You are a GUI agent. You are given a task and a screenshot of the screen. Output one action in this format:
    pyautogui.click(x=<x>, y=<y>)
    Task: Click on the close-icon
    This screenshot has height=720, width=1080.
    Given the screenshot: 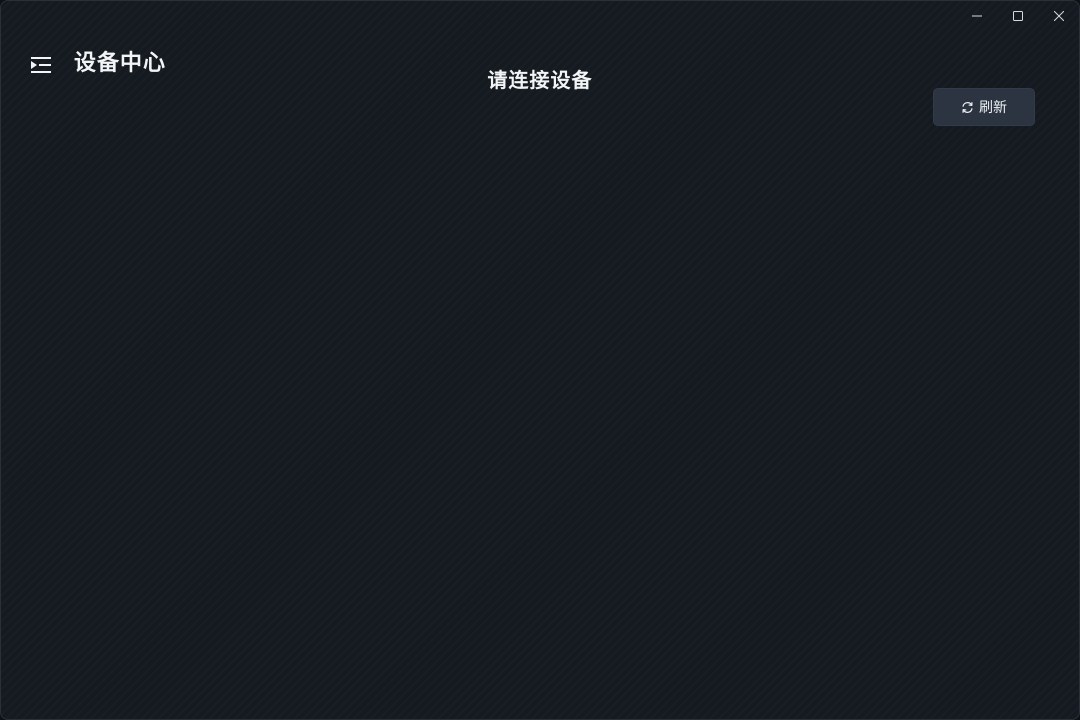 What is the action you would take?
    pyautogui.click(x=1058, y=16)
    